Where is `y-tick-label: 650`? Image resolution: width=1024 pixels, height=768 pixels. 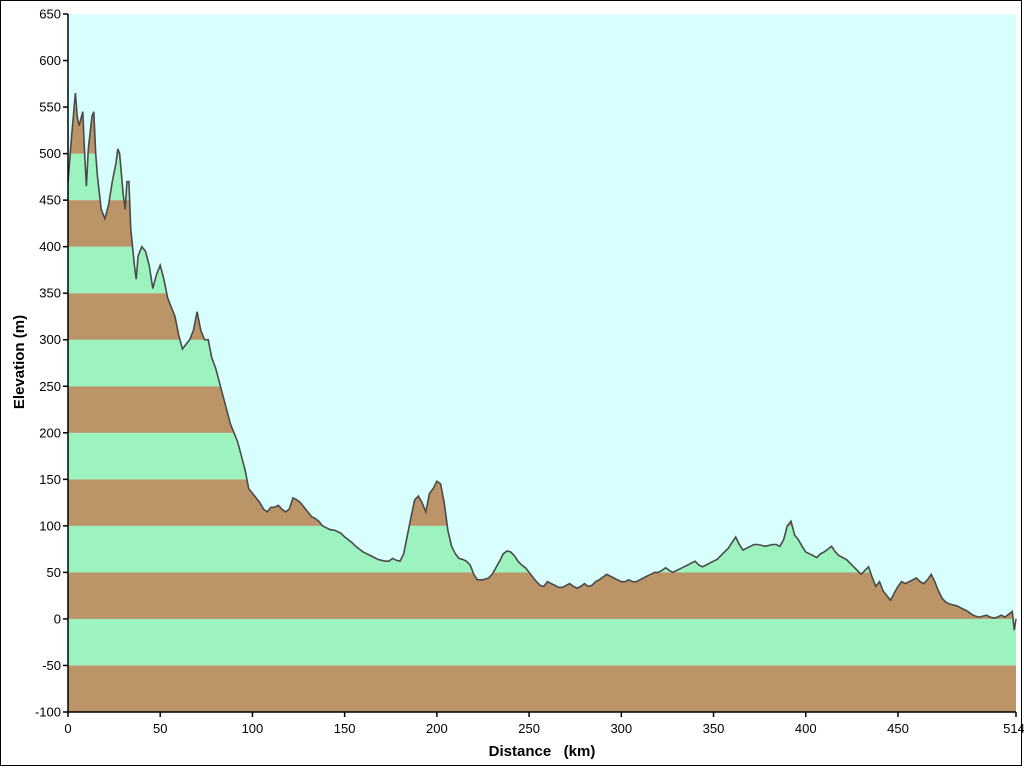
y-tick-label: 650 is located at coordinates (50, 14).